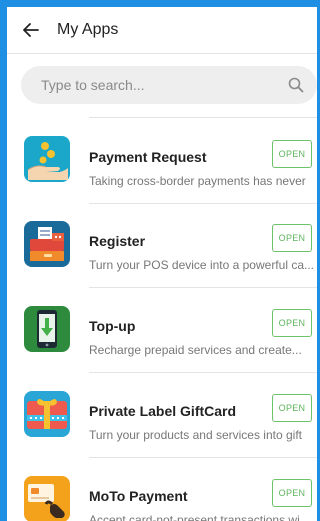  What do you see at coordinates (112, 326) in the screenshot?
I see `app-name: Top-up` at bounding box center [112, 326].